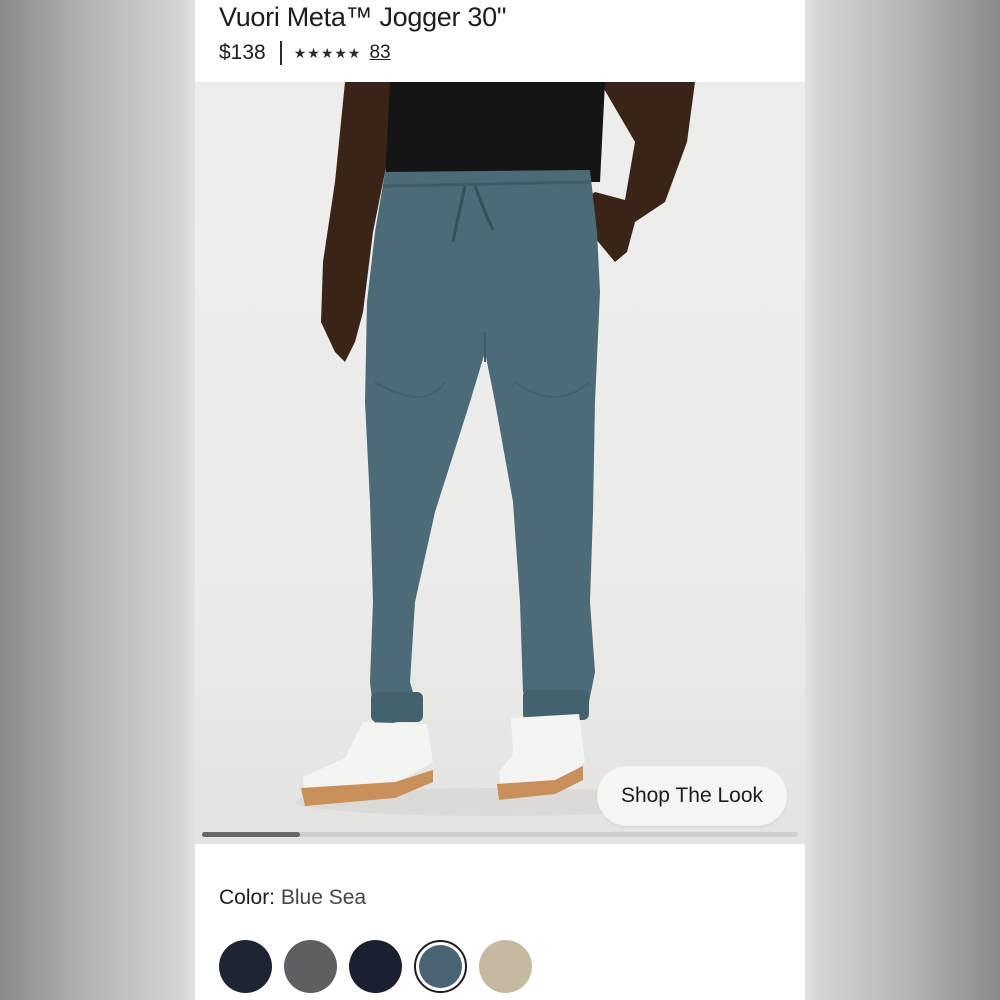 Image resolution: width=1000 pixels, height=1000 pixels. What do you see at coordinates (691, 796) in the screenshot?
I see `shop-the-look-button: Shop The Look` at bounding box center [691, 796].